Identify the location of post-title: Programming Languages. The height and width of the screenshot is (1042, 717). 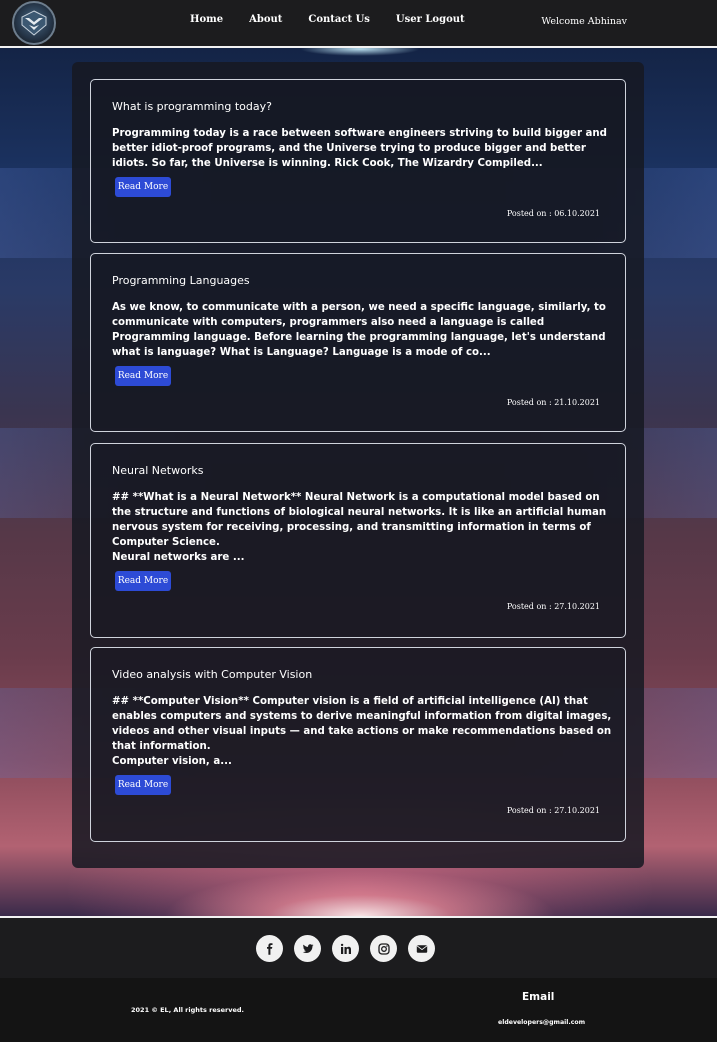
(181, 280).